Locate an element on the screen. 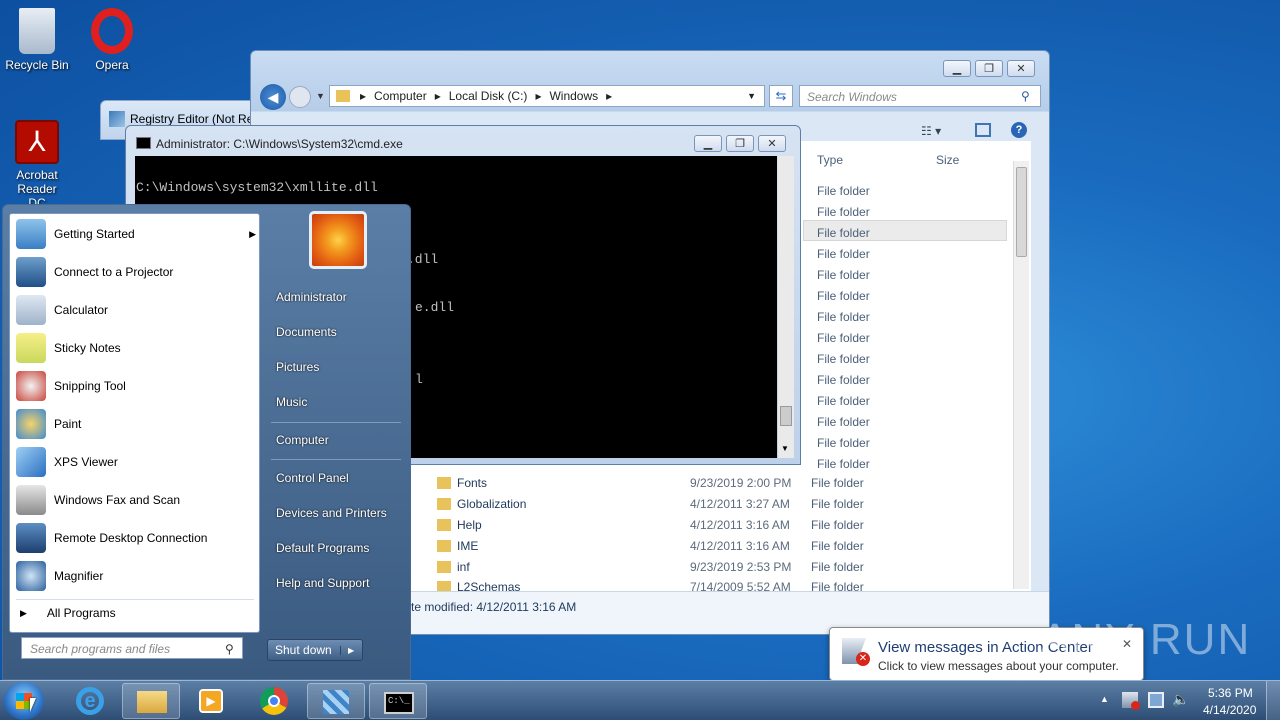 This screenshot has height=720, width=1280. tray-show-hidden-icon: ▲ is located at coordinates (1104, 699).